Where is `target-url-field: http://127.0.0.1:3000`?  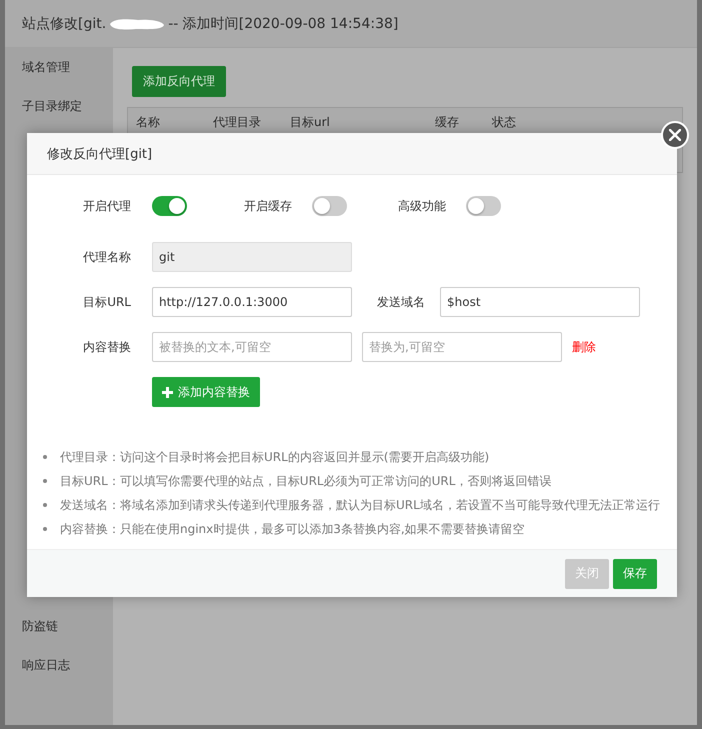
target-url-field: http://127.0.0.1:3000 is located at coordinates (252, 302).